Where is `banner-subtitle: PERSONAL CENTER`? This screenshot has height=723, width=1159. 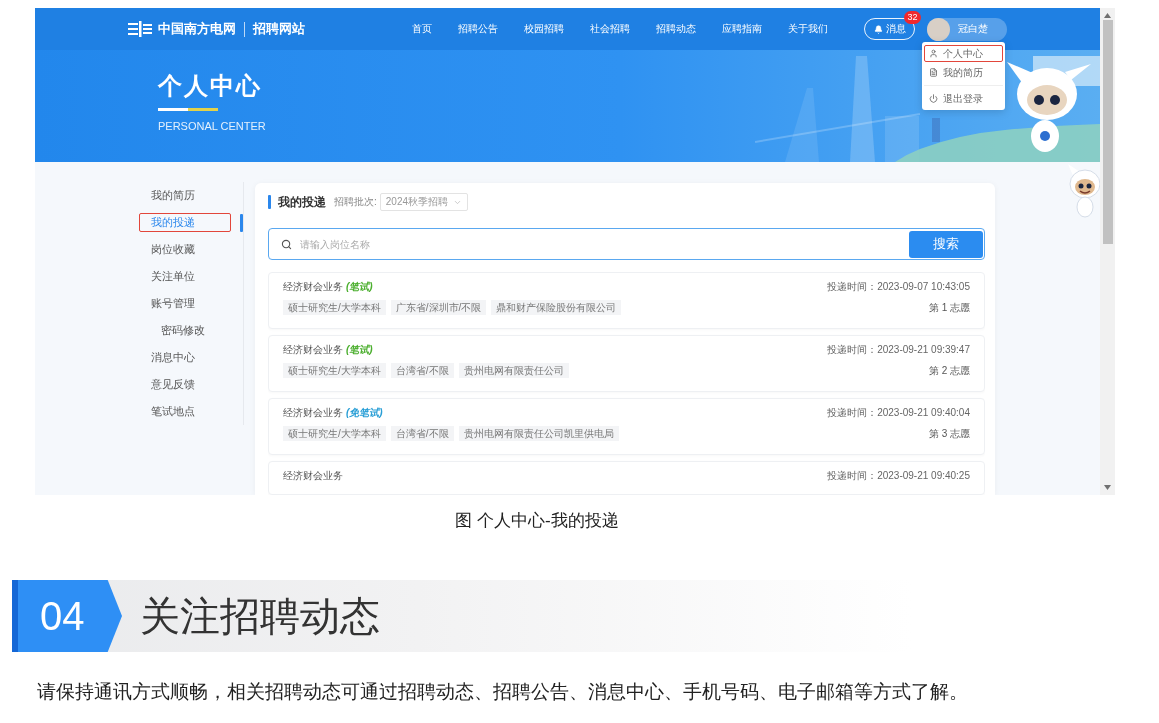
banner-subtitle: PERSONAL CENTER is located at coordinates (212, 126).